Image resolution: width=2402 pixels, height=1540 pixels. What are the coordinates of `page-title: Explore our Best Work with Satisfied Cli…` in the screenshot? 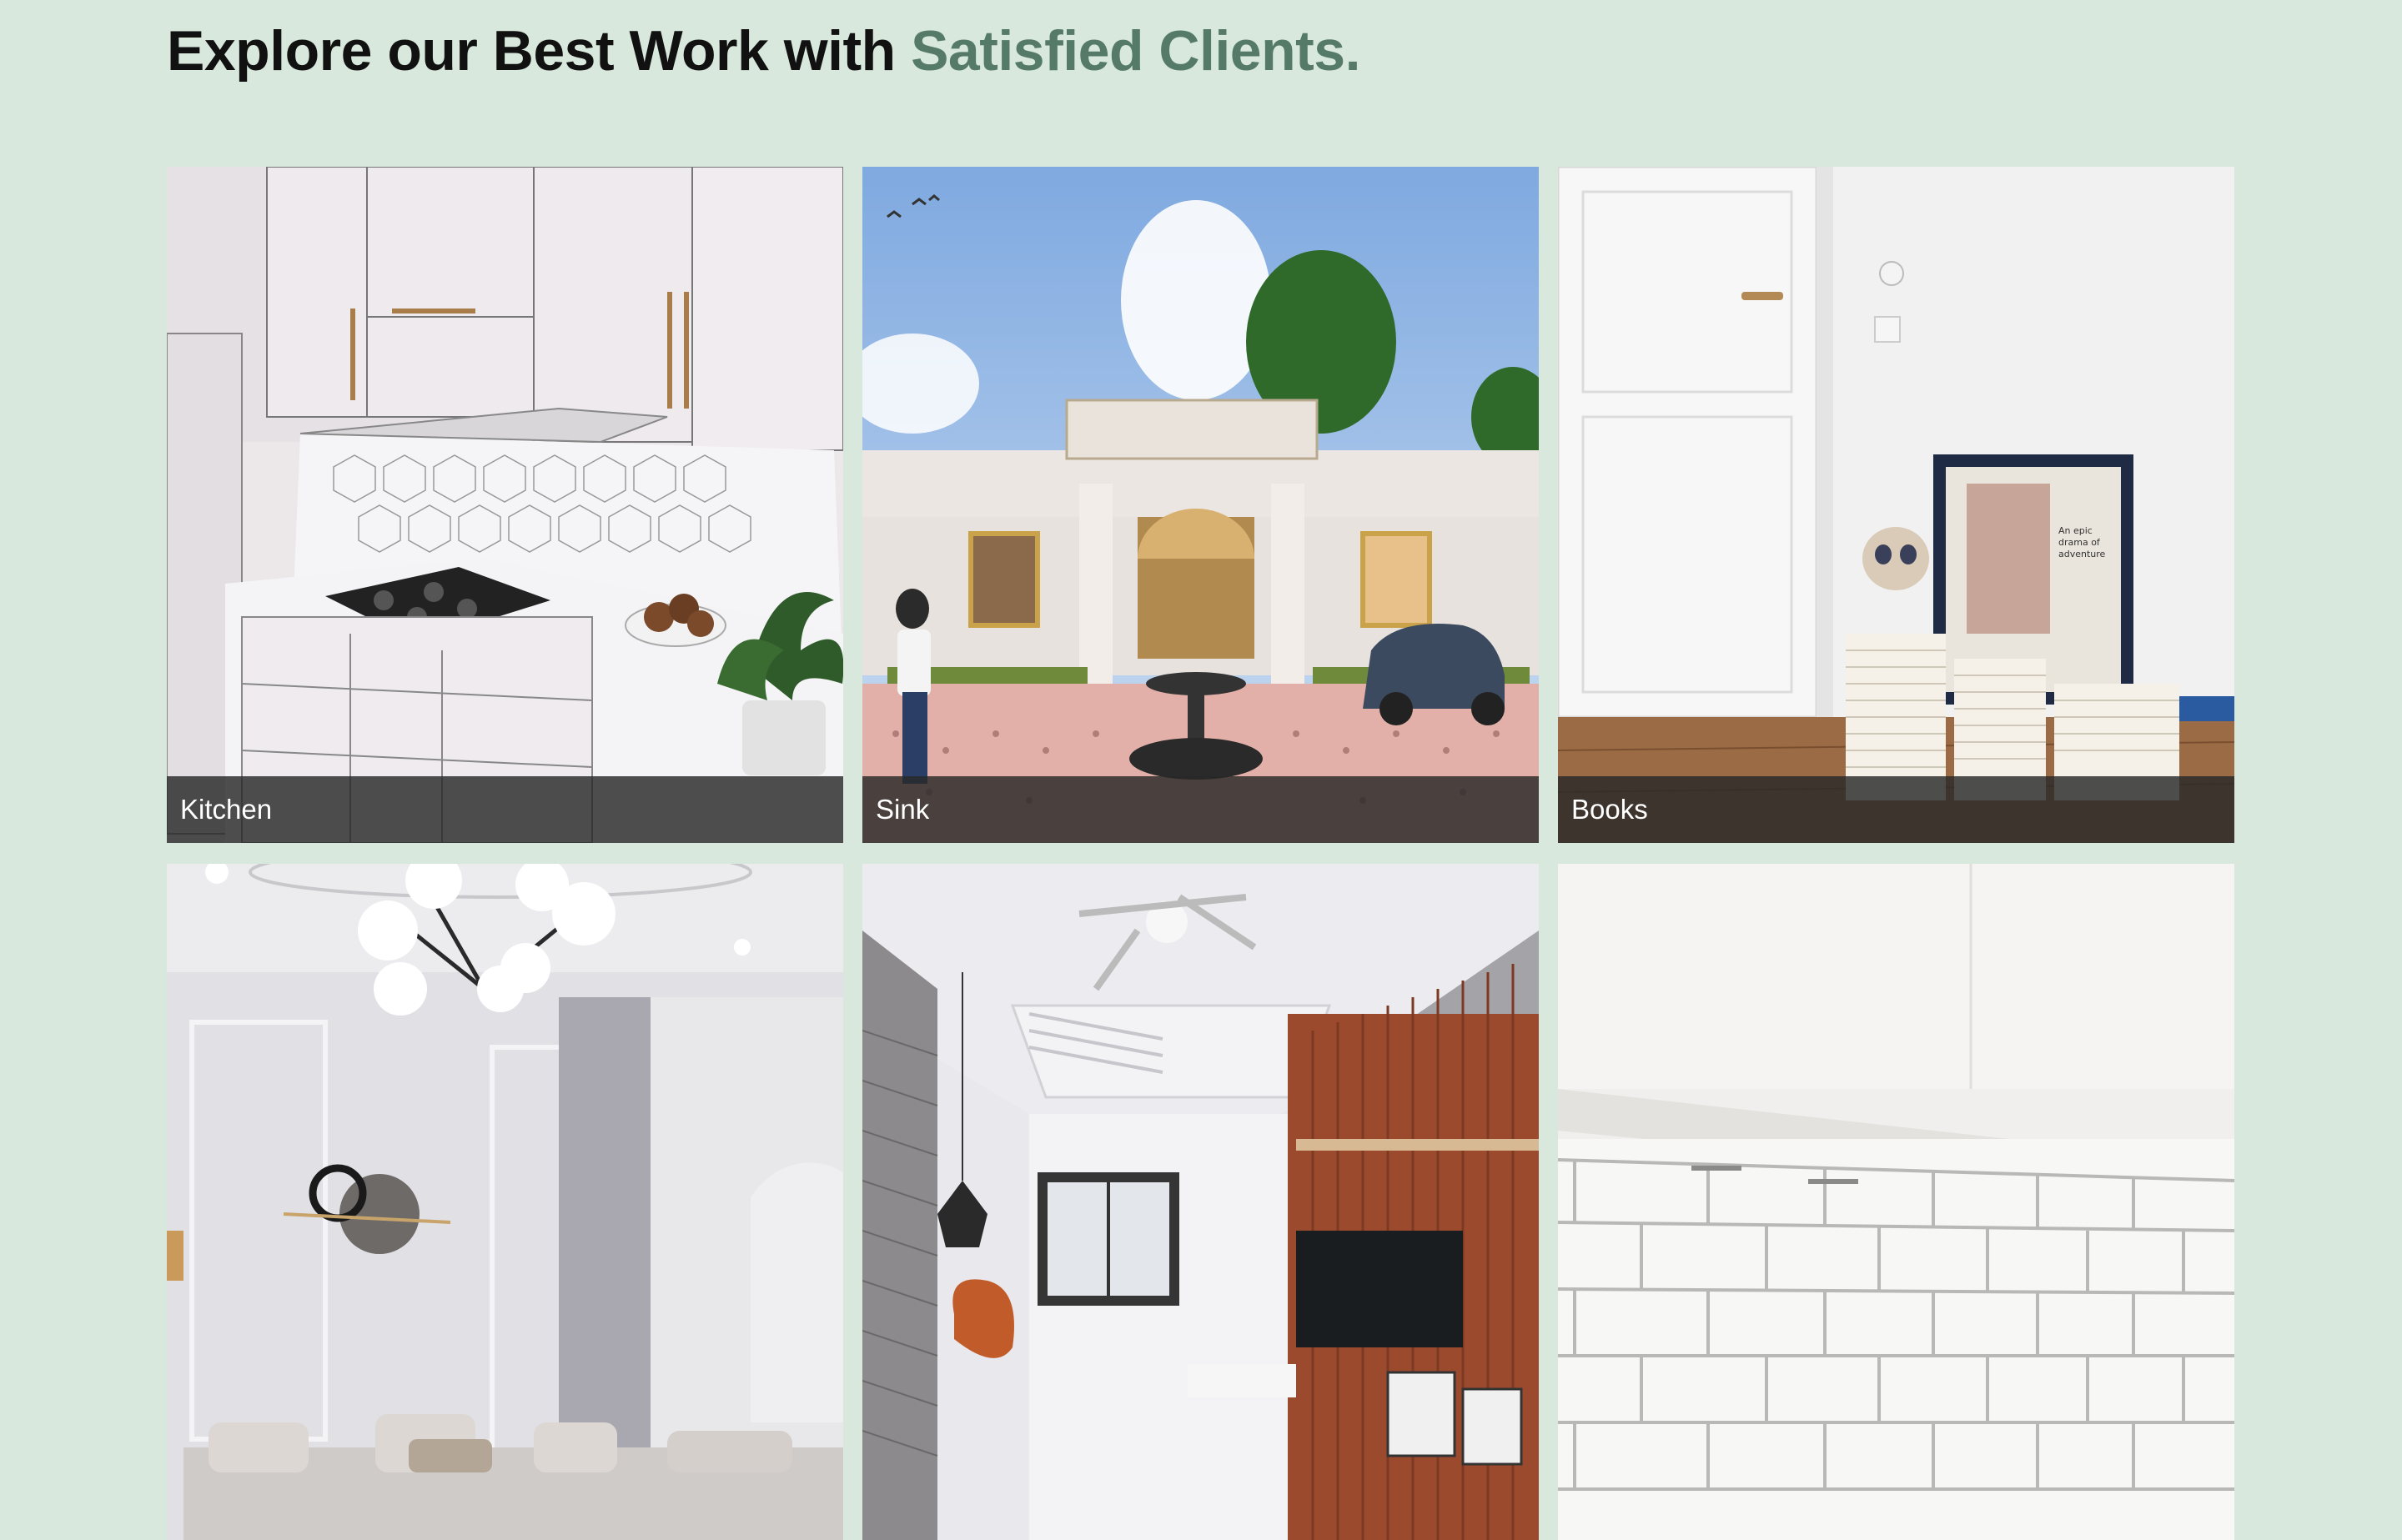 It's located at (764, 51).